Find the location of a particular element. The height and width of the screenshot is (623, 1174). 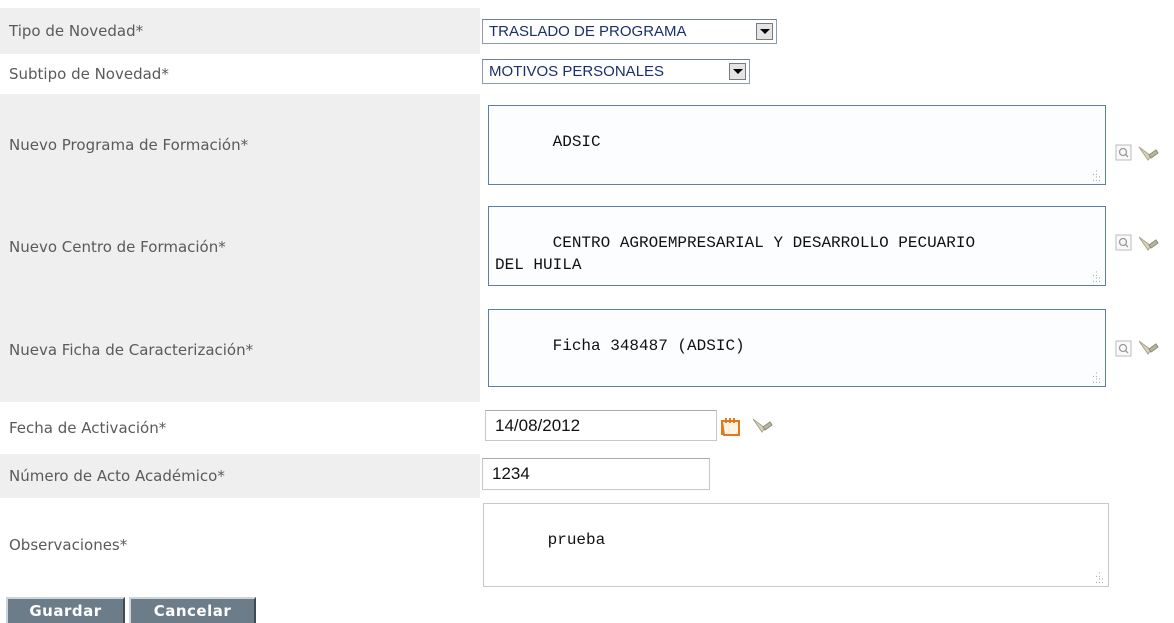

observaciones-value: prueba is located at coordinates (576, 540).